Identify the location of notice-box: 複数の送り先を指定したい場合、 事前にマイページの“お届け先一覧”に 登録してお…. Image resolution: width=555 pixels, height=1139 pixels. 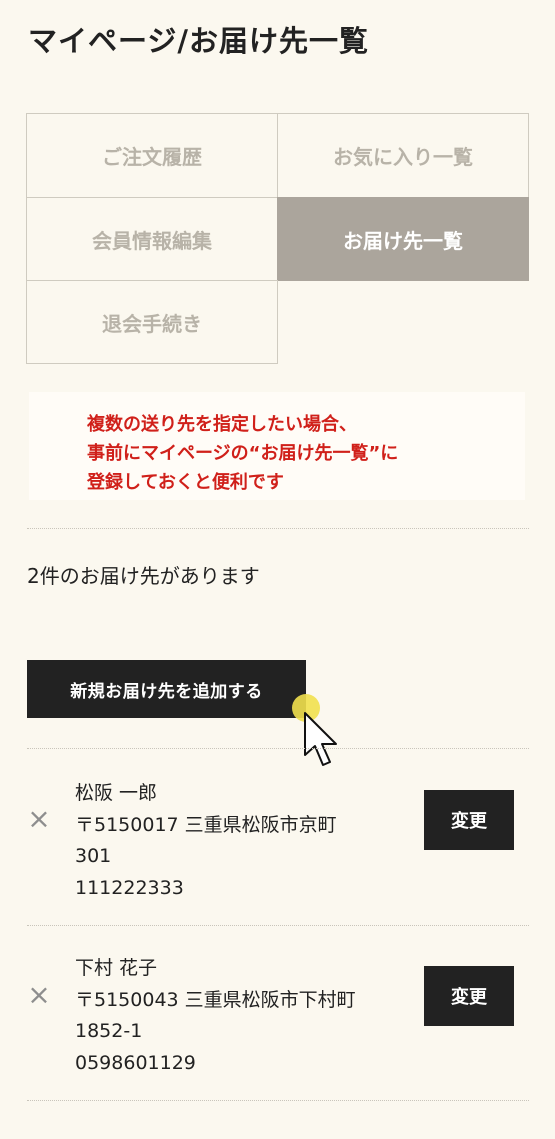
(277, 446).